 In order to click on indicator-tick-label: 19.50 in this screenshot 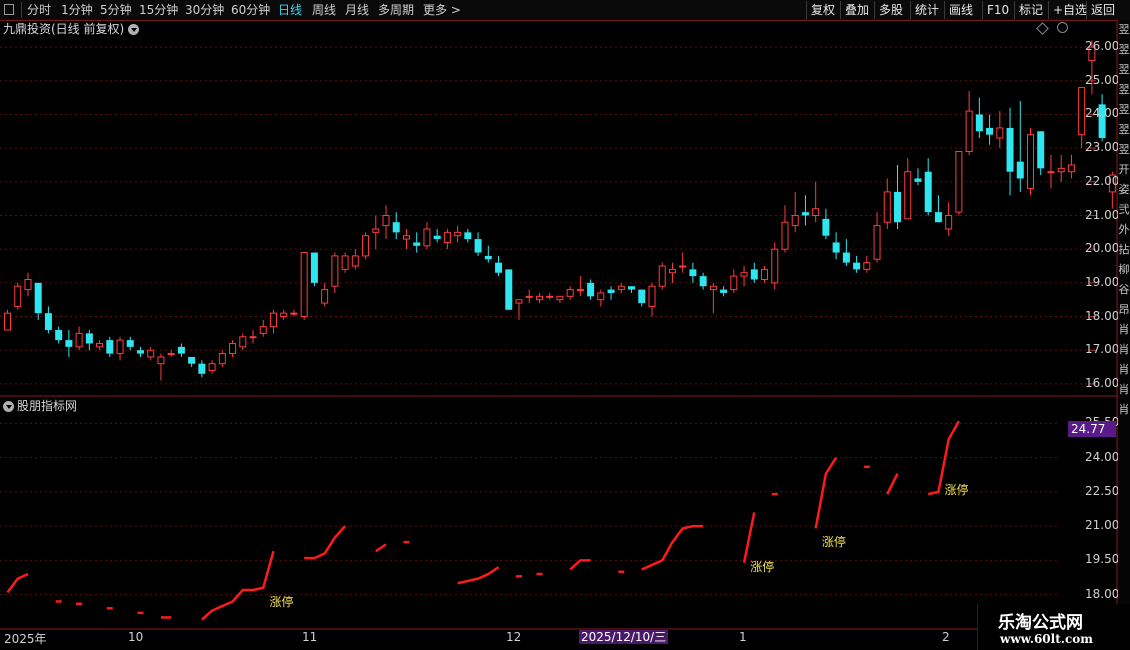, I will do `click(1102, 559)`.